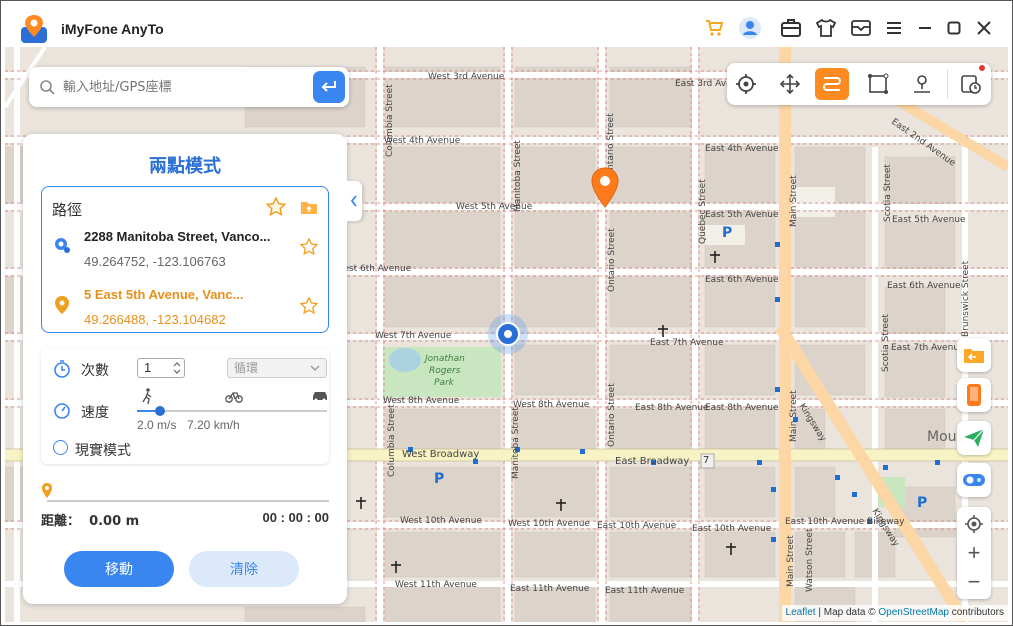 This screenshot has width=1013, height=626. What do you see at coordinates (234, 396) in the screenshot?
I see `cycling-icon` at bounding box center [234, 396].